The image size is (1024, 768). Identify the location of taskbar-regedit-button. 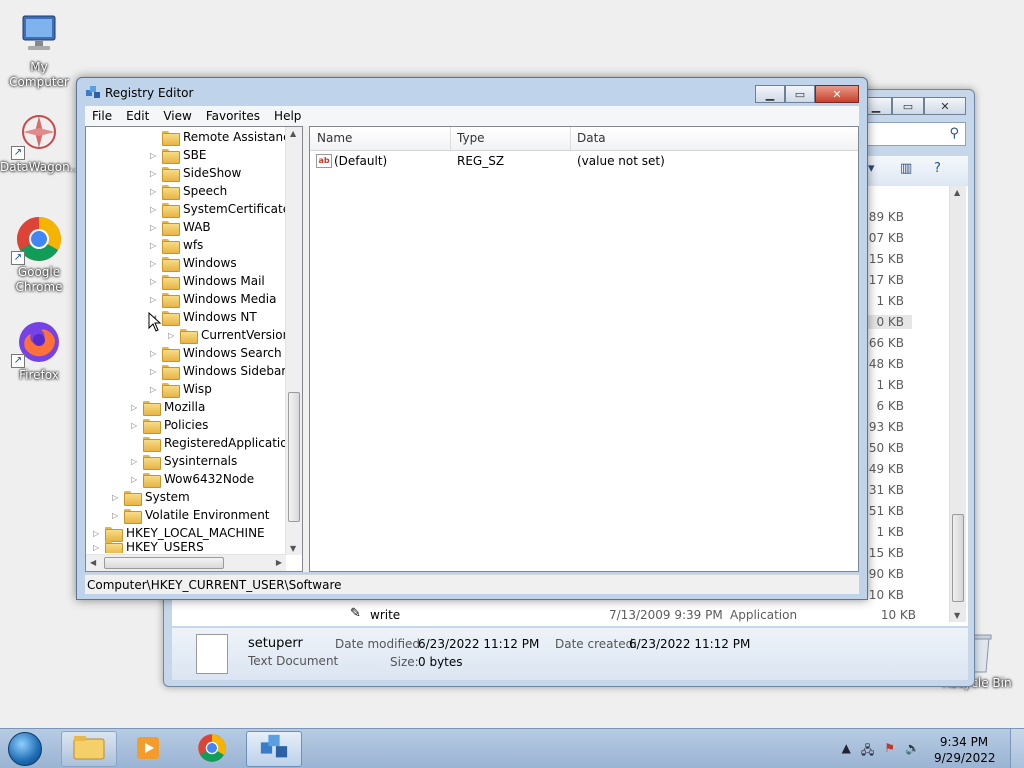
(274, 749).